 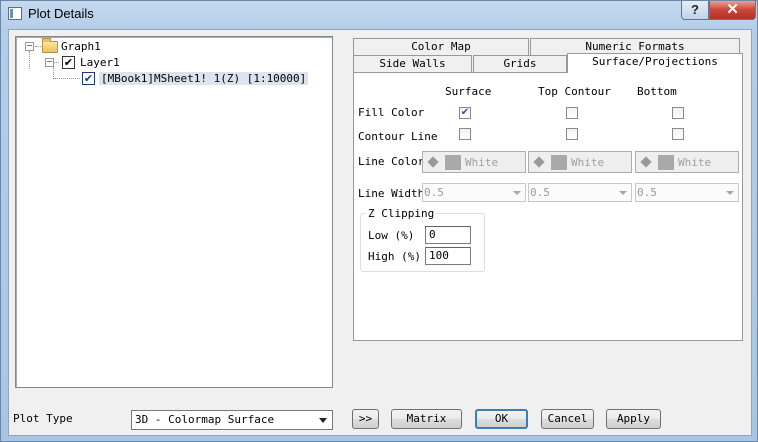 I want to click on plot-type-dropdown: 3D - Colormap Surface, so click(x=232, y=420).